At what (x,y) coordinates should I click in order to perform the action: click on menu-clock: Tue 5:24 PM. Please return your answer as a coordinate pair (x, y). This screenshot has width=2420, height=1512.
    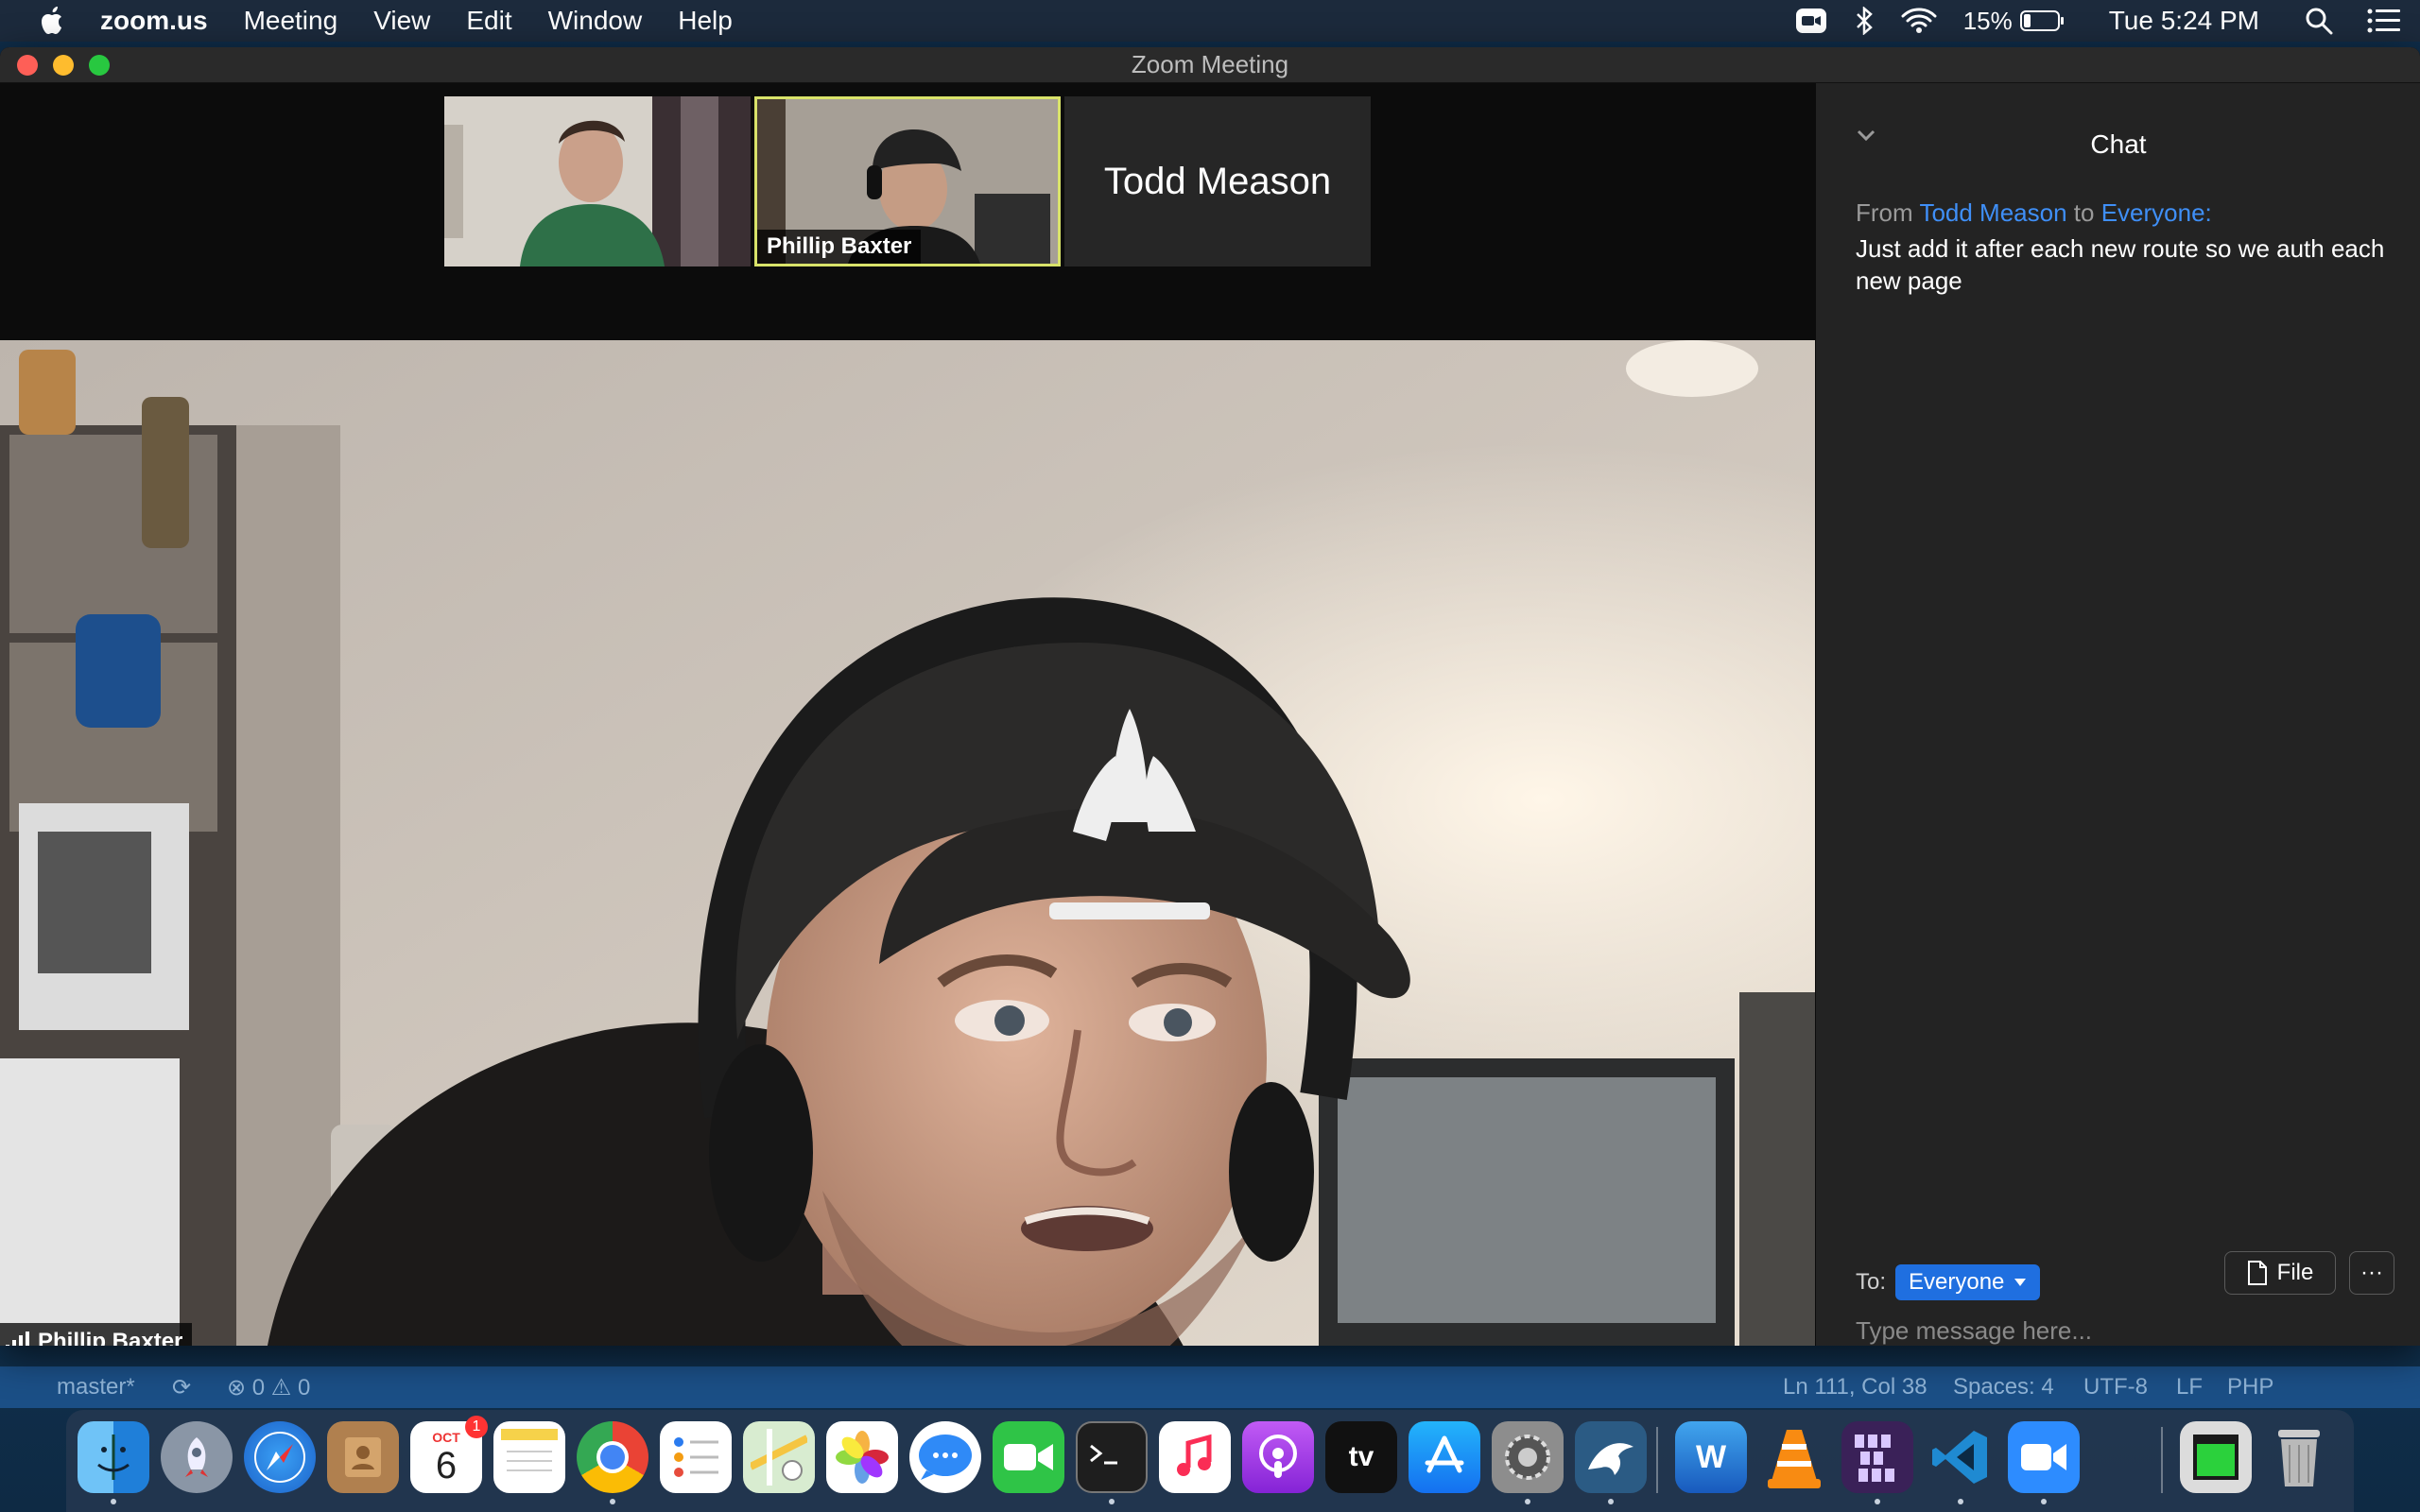
    Looking at the image, I should click on (2184, 21).